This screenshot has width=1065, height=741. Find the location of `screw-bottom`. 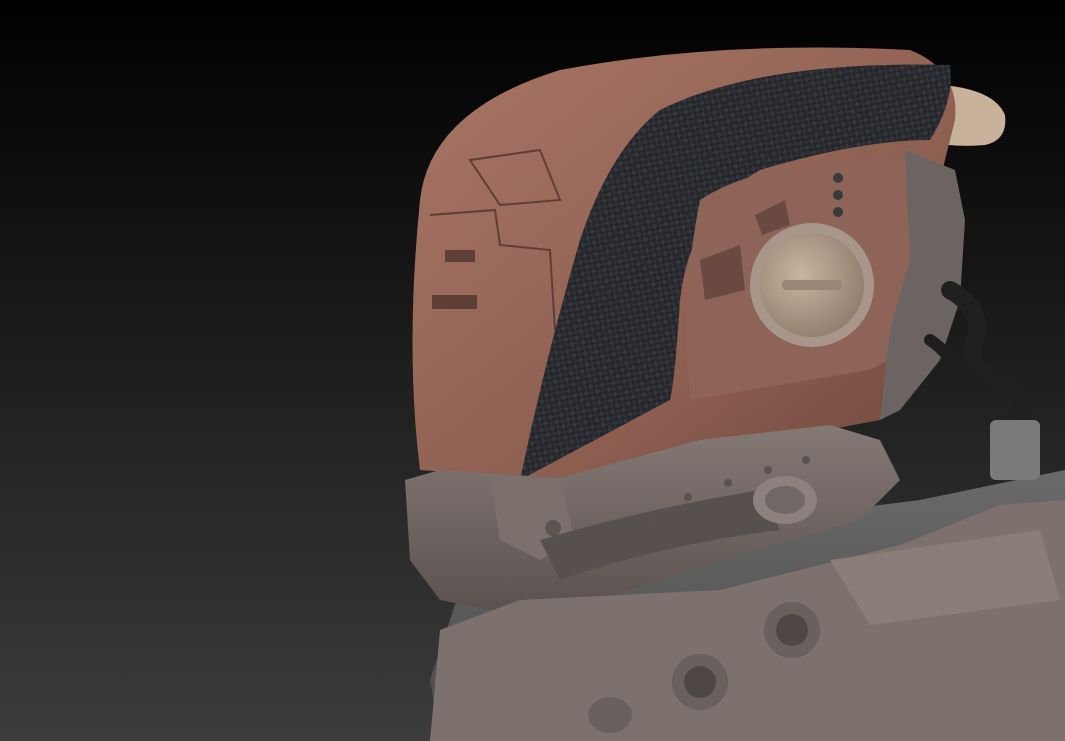

screw-bottom is located at coordinates (838, 212).